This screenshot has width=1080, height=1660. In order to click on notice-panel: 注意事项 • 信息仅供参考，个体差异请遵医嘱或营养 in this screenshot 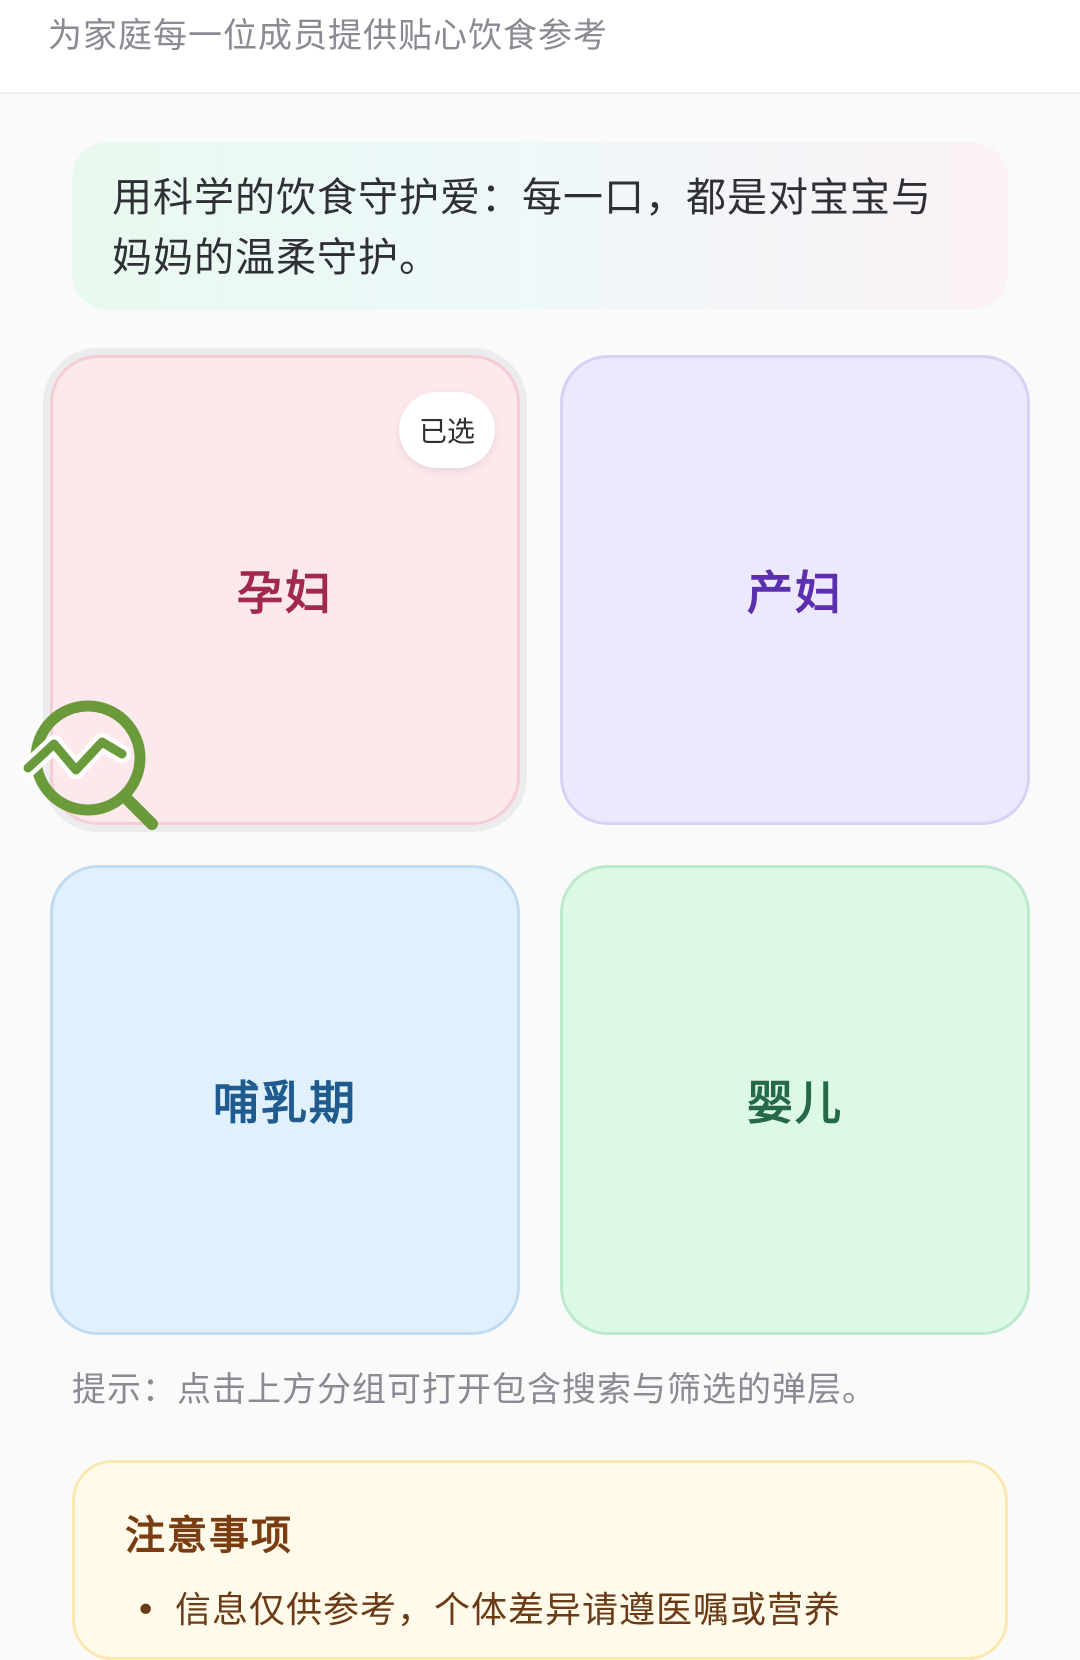, I will do `click(540, 1560)`.